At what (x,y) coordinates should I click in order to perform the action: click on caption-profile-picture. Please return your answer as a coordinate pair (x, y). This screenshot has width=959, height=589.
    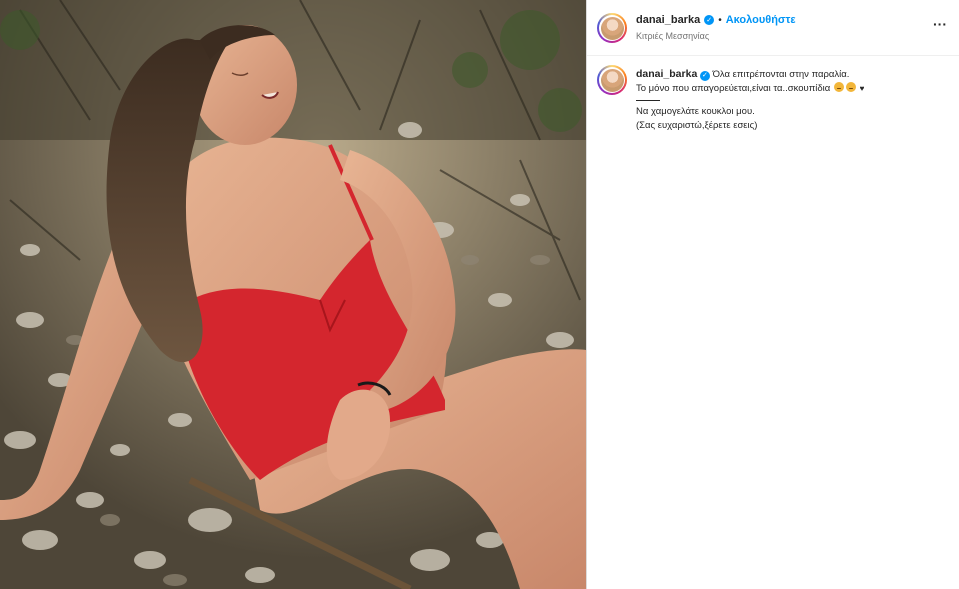
    Looking at the image, I should click on (612, 80).